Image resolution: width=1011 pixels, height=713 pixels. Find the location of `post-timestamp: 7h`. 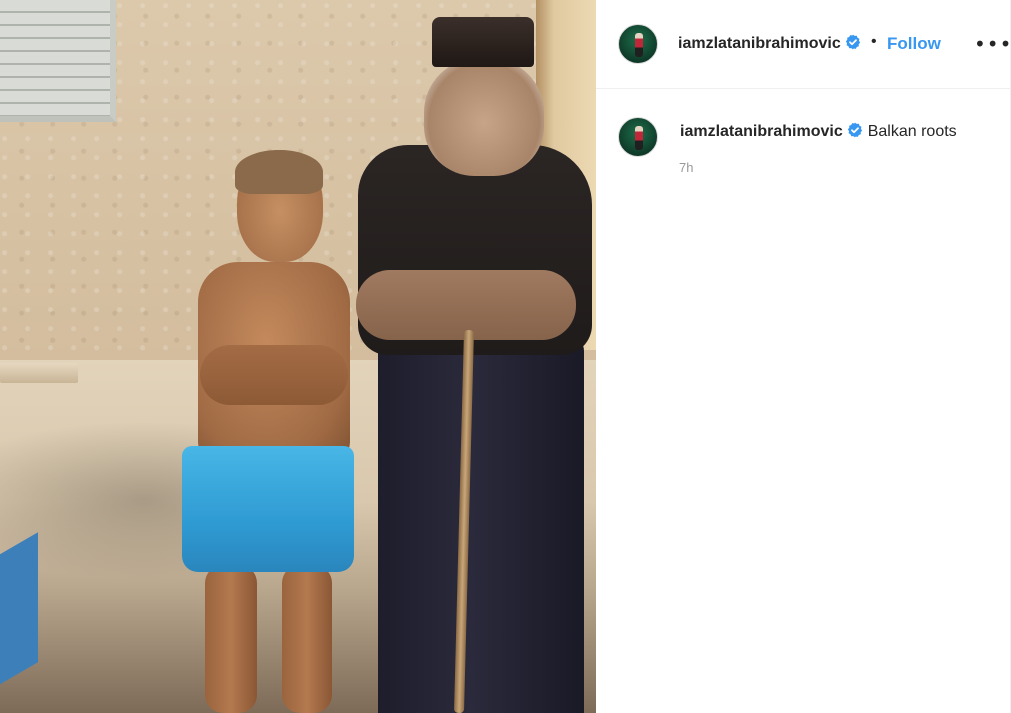

post-timestamp: 7h is located at coordinates (686, 167).